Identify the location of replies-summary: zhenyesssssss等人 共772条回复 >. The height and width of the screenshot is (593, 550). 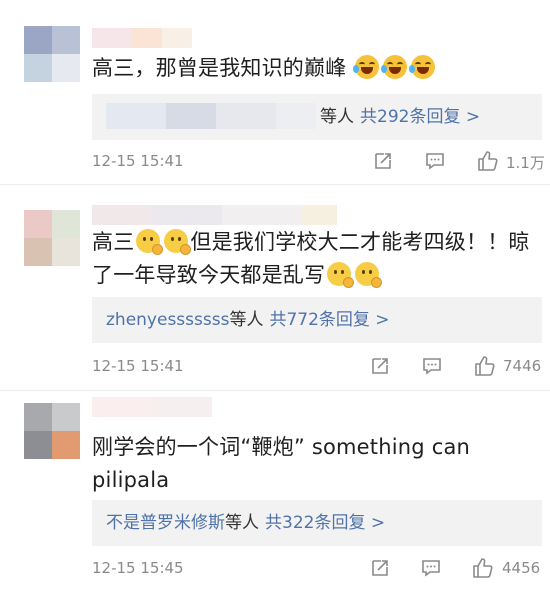
(317, 320).